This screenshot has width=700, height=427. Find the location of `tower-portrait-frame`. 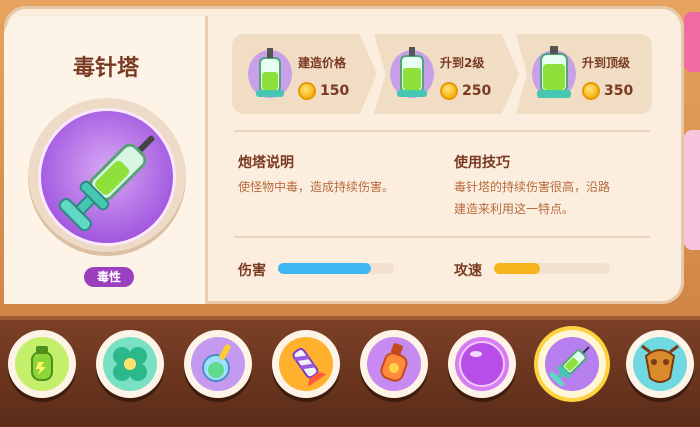

tower-portrait-frame is located at coordinates (107, 177).